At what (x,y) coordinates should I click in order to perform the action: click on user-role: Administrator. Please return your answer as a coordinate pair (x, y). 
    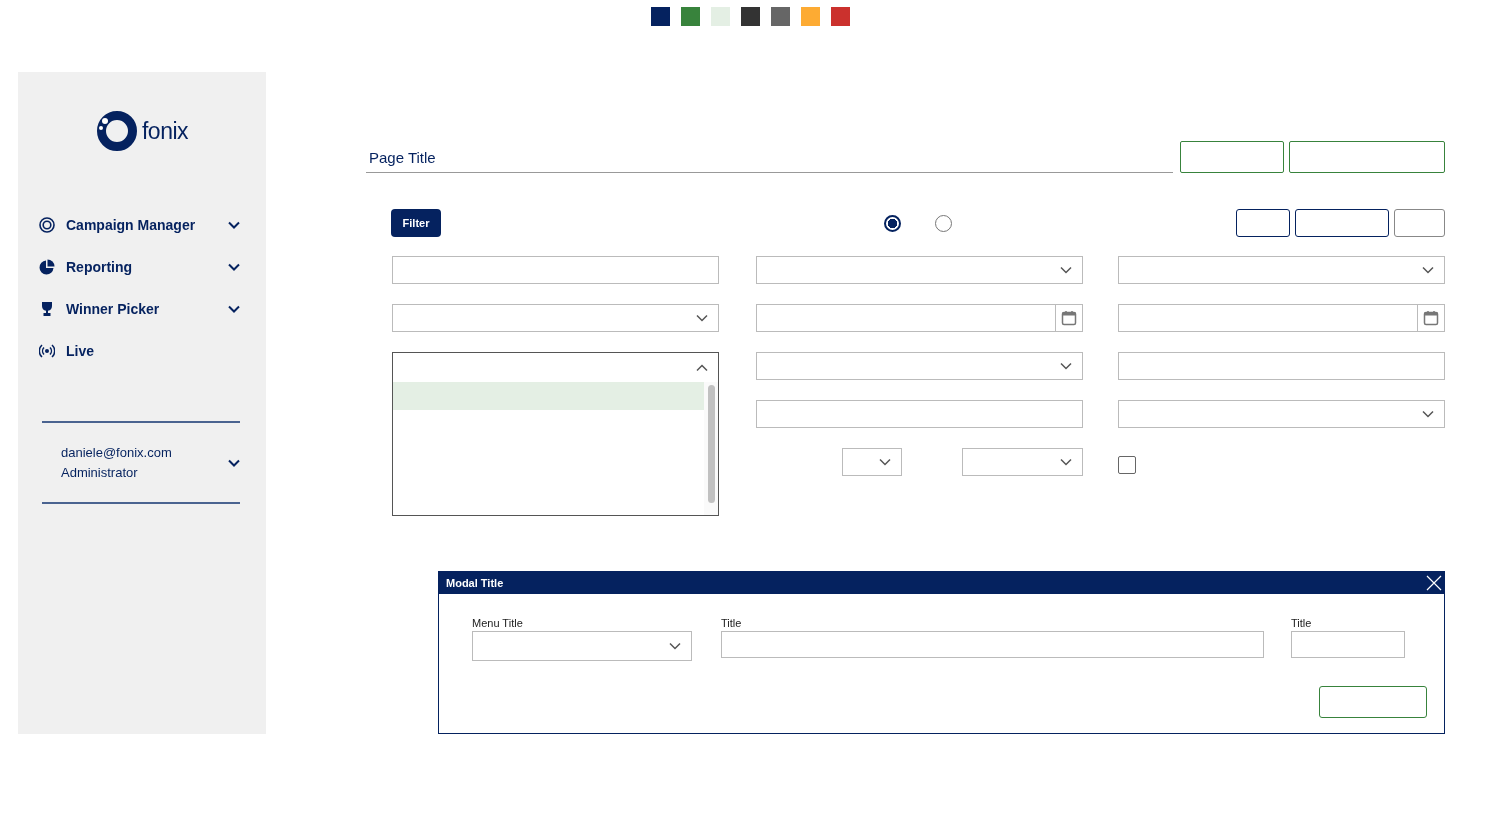
    Looking at the image, I should click on (100, 472).